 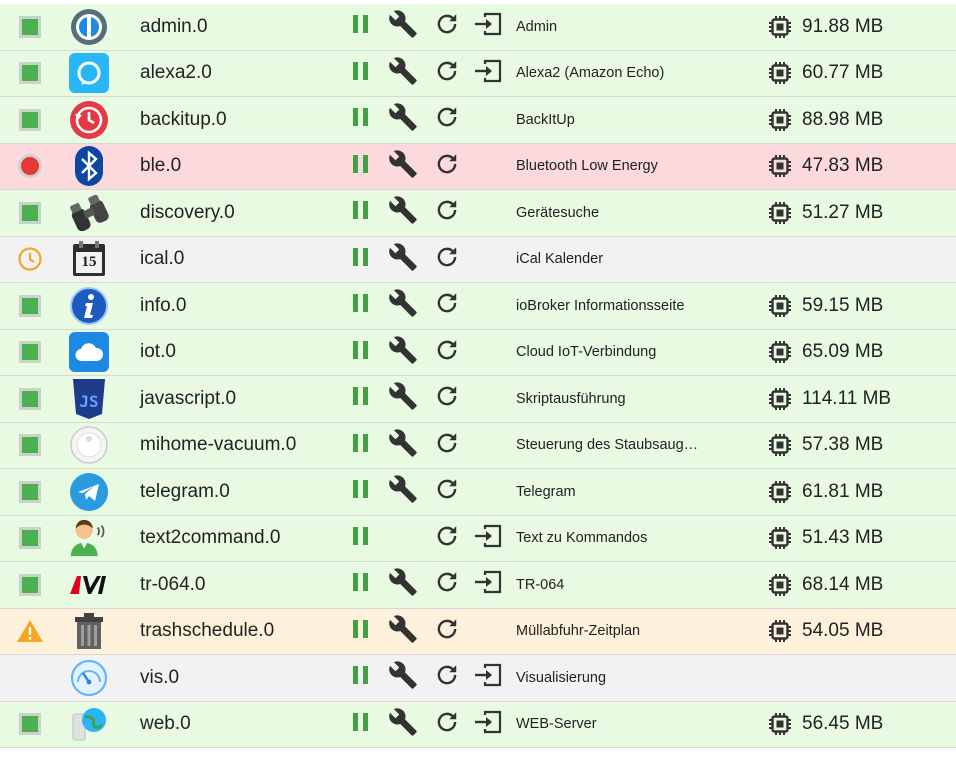 I want to click on memory-usage: 59.15 MB, so click(x=858, y=306).